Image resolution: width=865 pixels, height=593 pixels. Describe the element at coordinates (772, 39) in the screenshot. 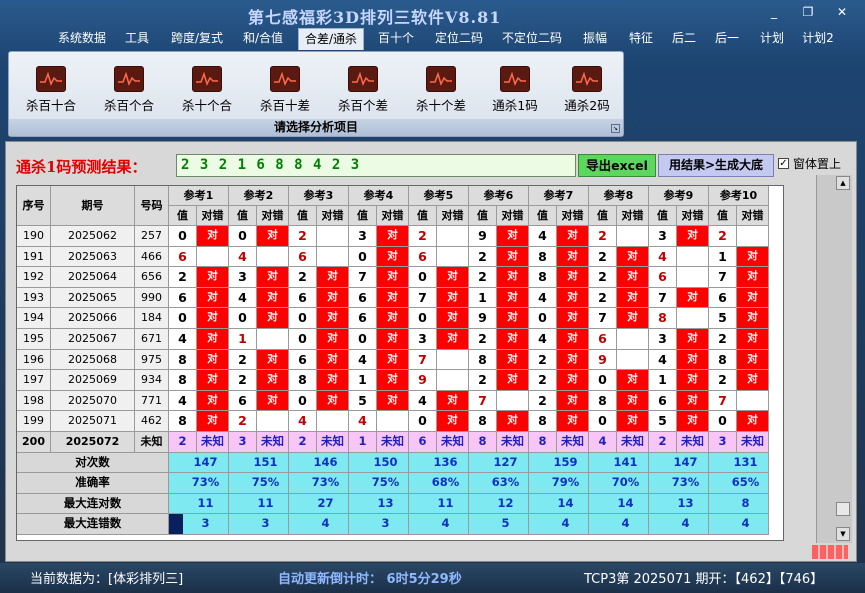

I see `menu-item: 计划` at that location.